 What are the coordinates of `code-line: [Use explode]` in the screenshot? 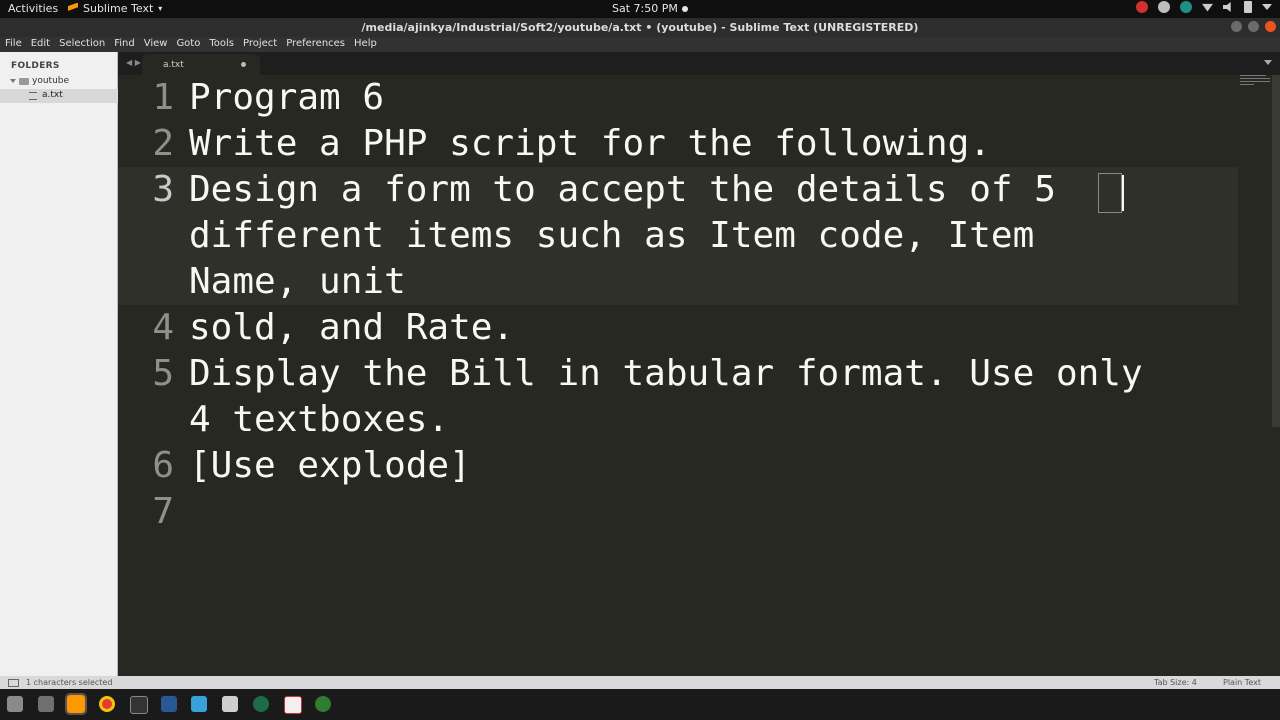 It's located at (330, 465).